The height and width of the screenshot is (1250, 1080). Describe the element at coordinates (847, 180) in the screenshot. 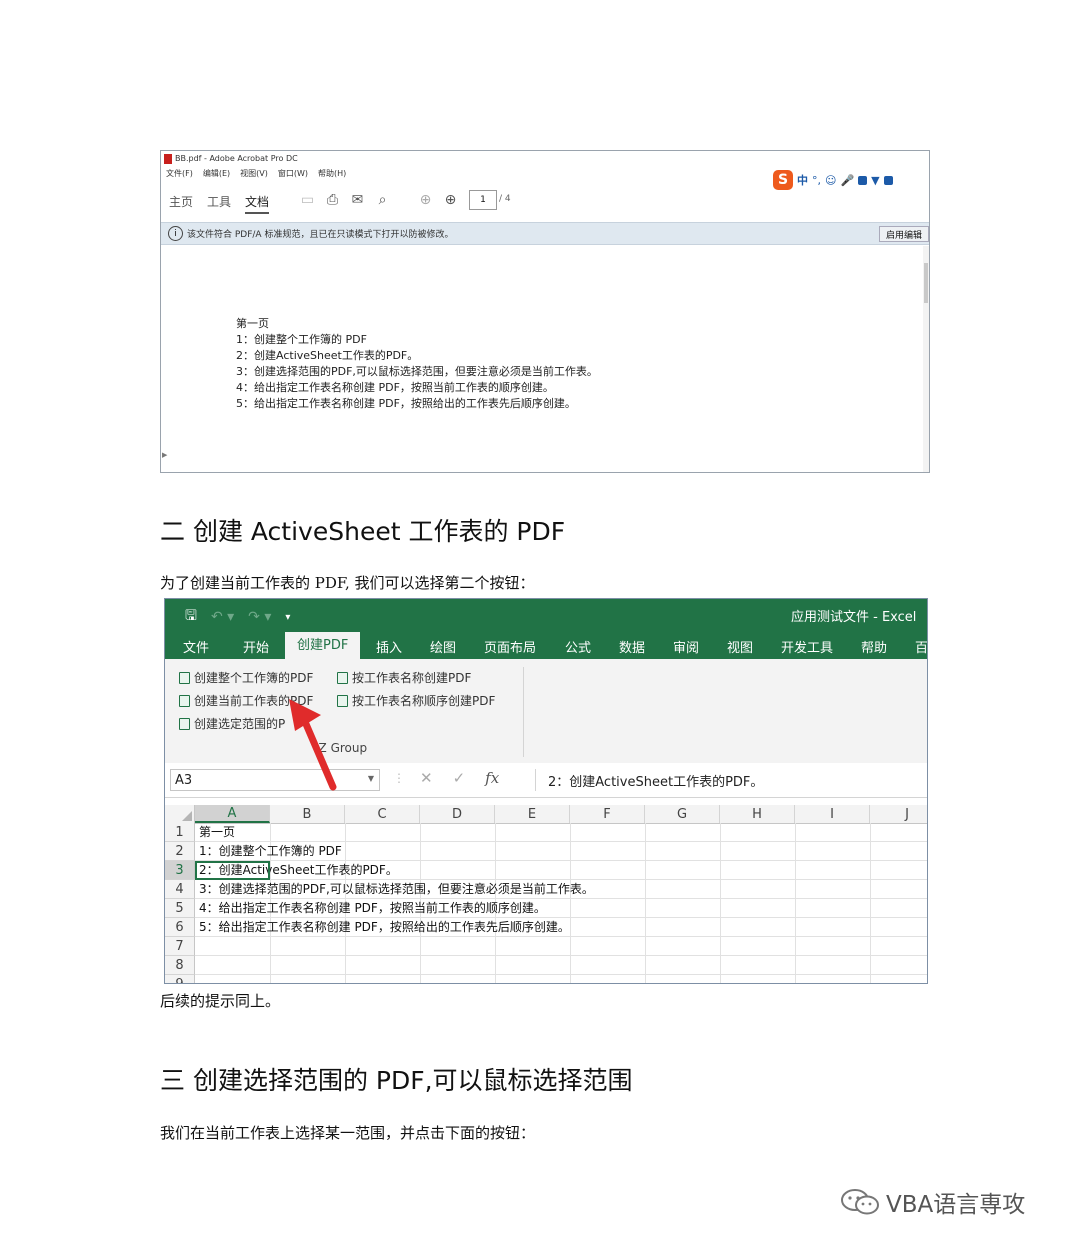

I see `microphone-icon: 🎤` at that location.